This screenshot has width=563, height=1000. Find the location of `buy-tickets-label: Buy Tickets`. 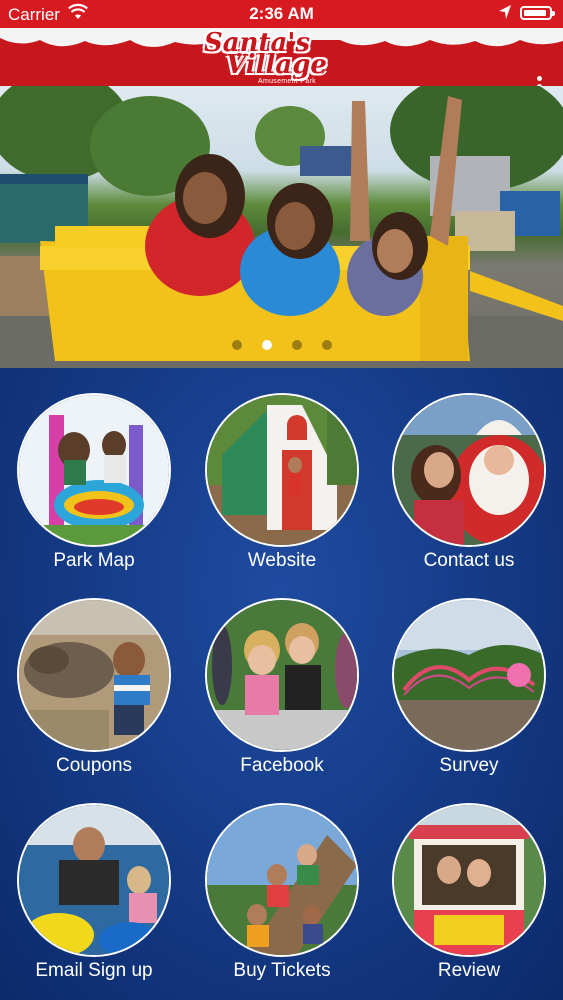

buy-tickets-label: Buy Tickets is located at coordinates (282, 970).